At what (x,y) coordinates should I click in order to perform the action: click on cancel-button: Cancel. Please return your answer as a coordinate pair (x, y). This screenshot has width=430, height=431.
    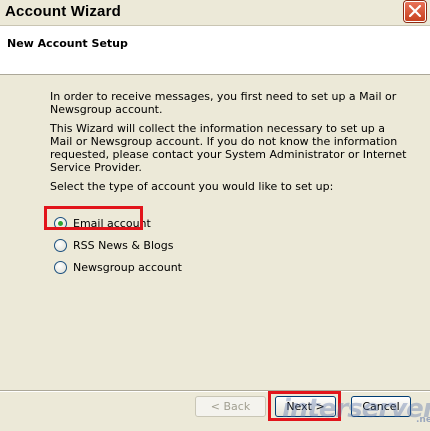
    Looking at the image, I should click on (381, 406).